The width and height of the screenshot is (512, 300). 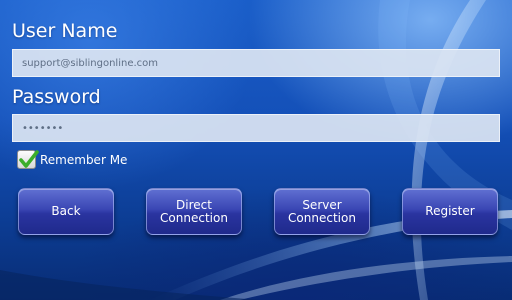 I want to click on checkbox-box, so click(x=28, y=159).